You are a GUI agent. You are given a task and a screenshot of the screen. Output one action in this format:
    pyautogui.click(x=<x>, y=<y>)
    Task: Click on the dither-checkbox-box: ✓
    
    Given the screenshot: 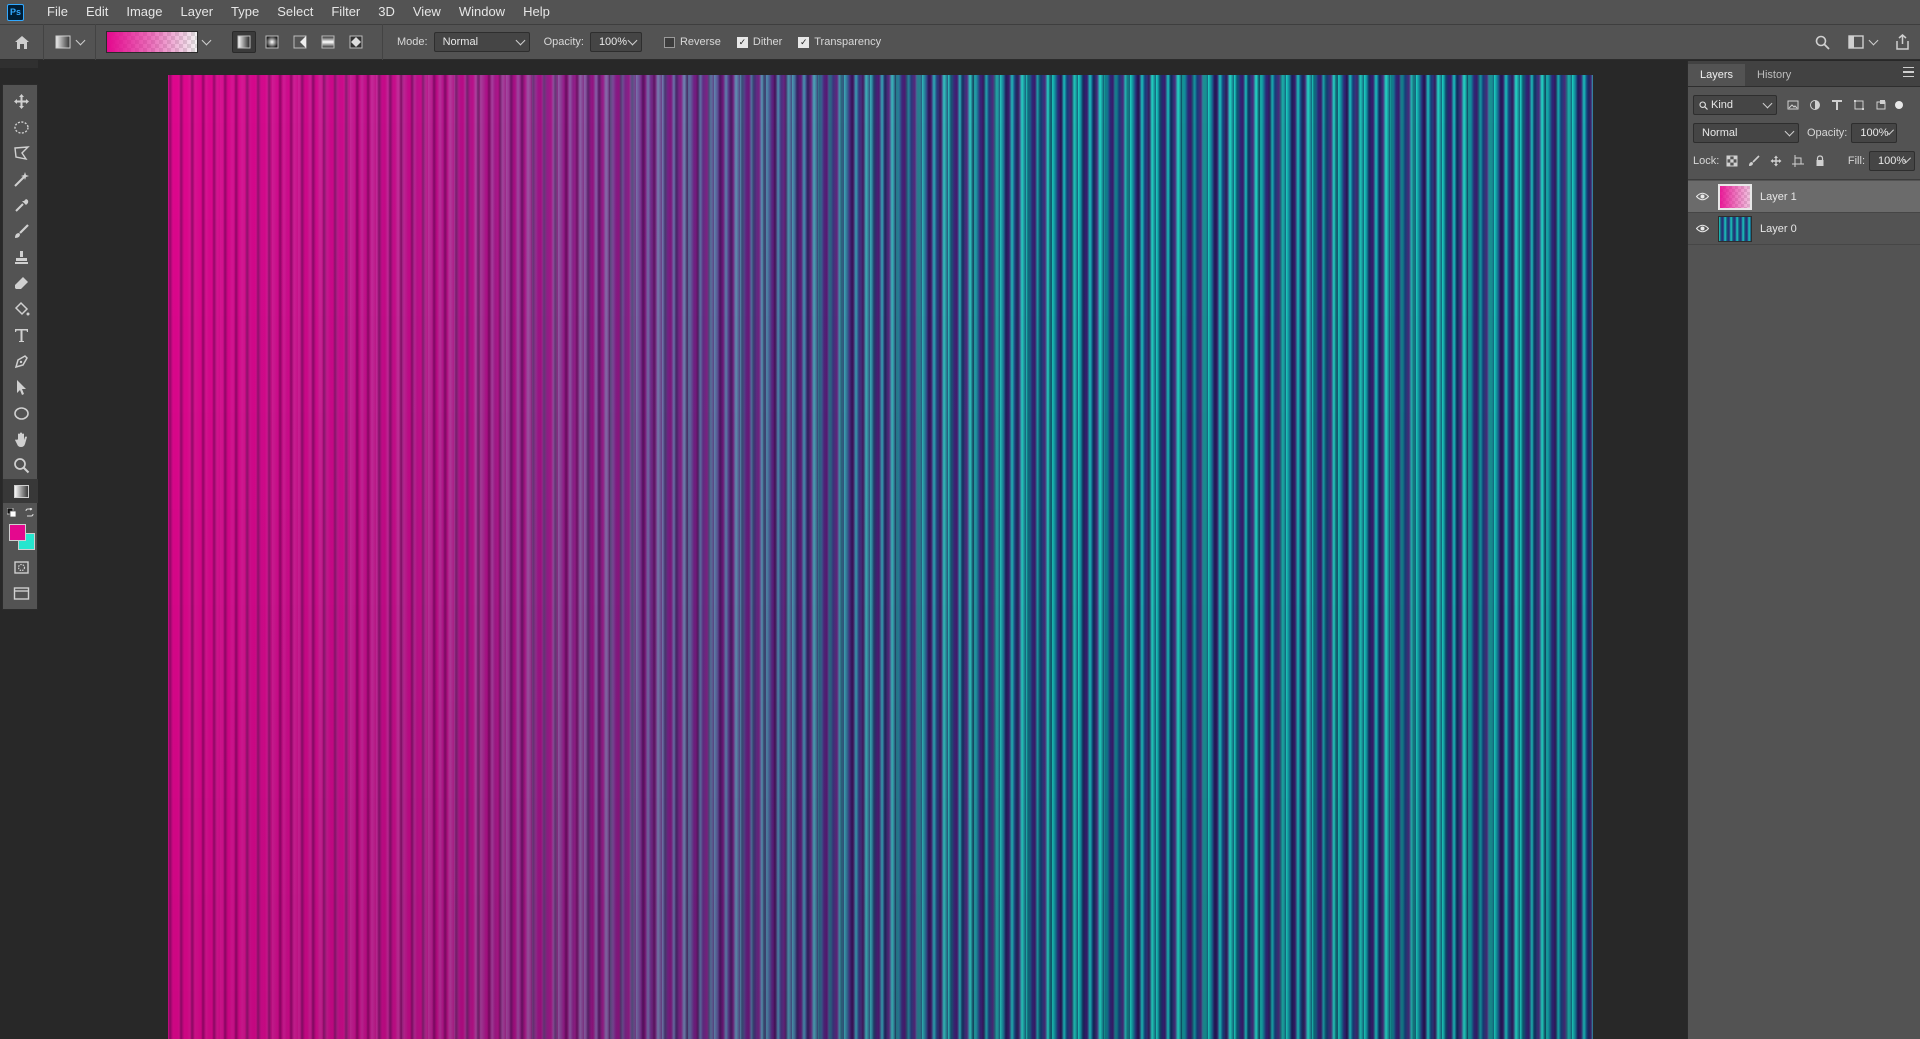 What is the action you would take?
    pyautogui.click(x=742, y=42)
    